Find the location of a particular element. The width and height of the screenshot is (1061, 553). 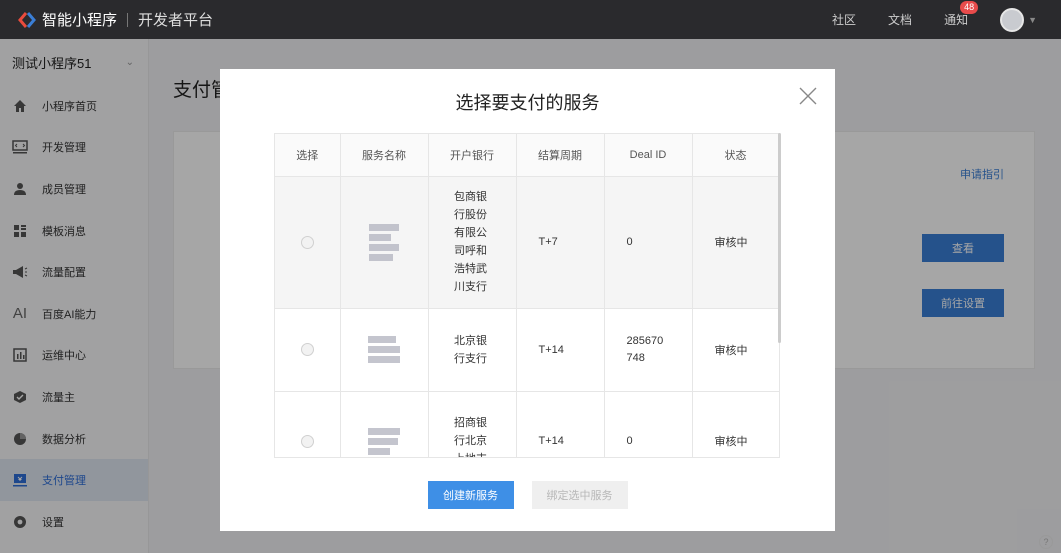

brand-divider is located at coordinates (128, 19).